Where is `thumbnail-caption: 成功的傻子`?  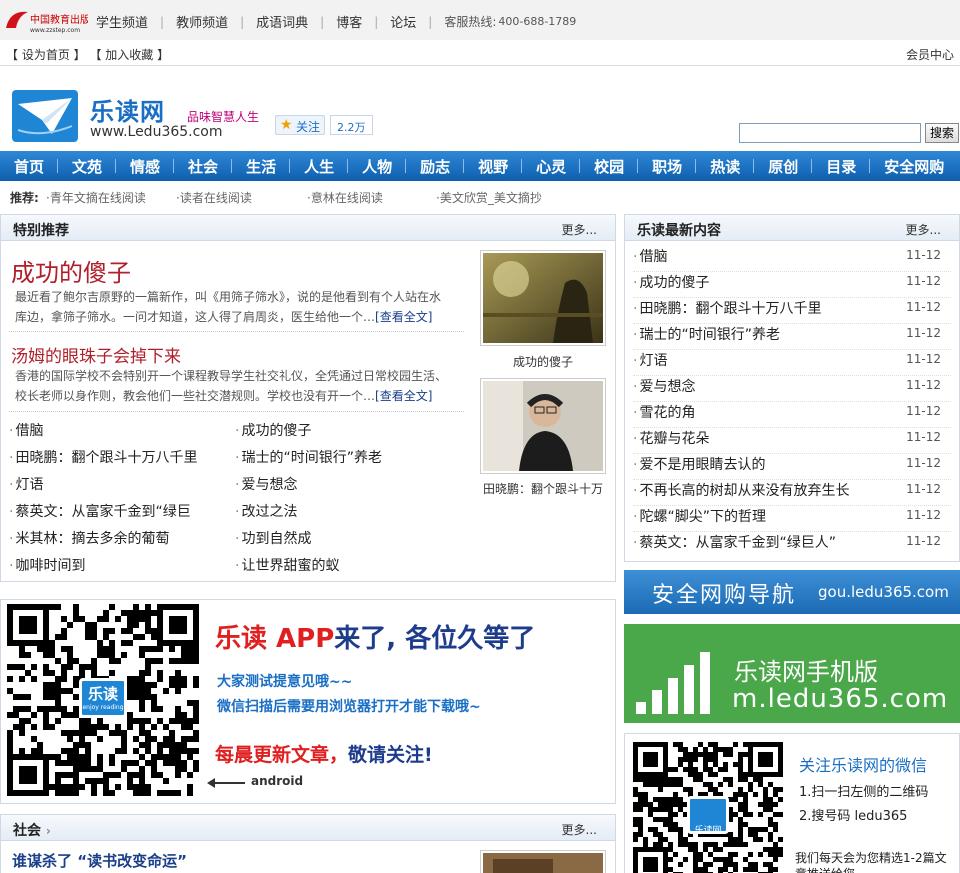
thumbnail-caption: 成功的傻子 is located at coordinates (543, 361).